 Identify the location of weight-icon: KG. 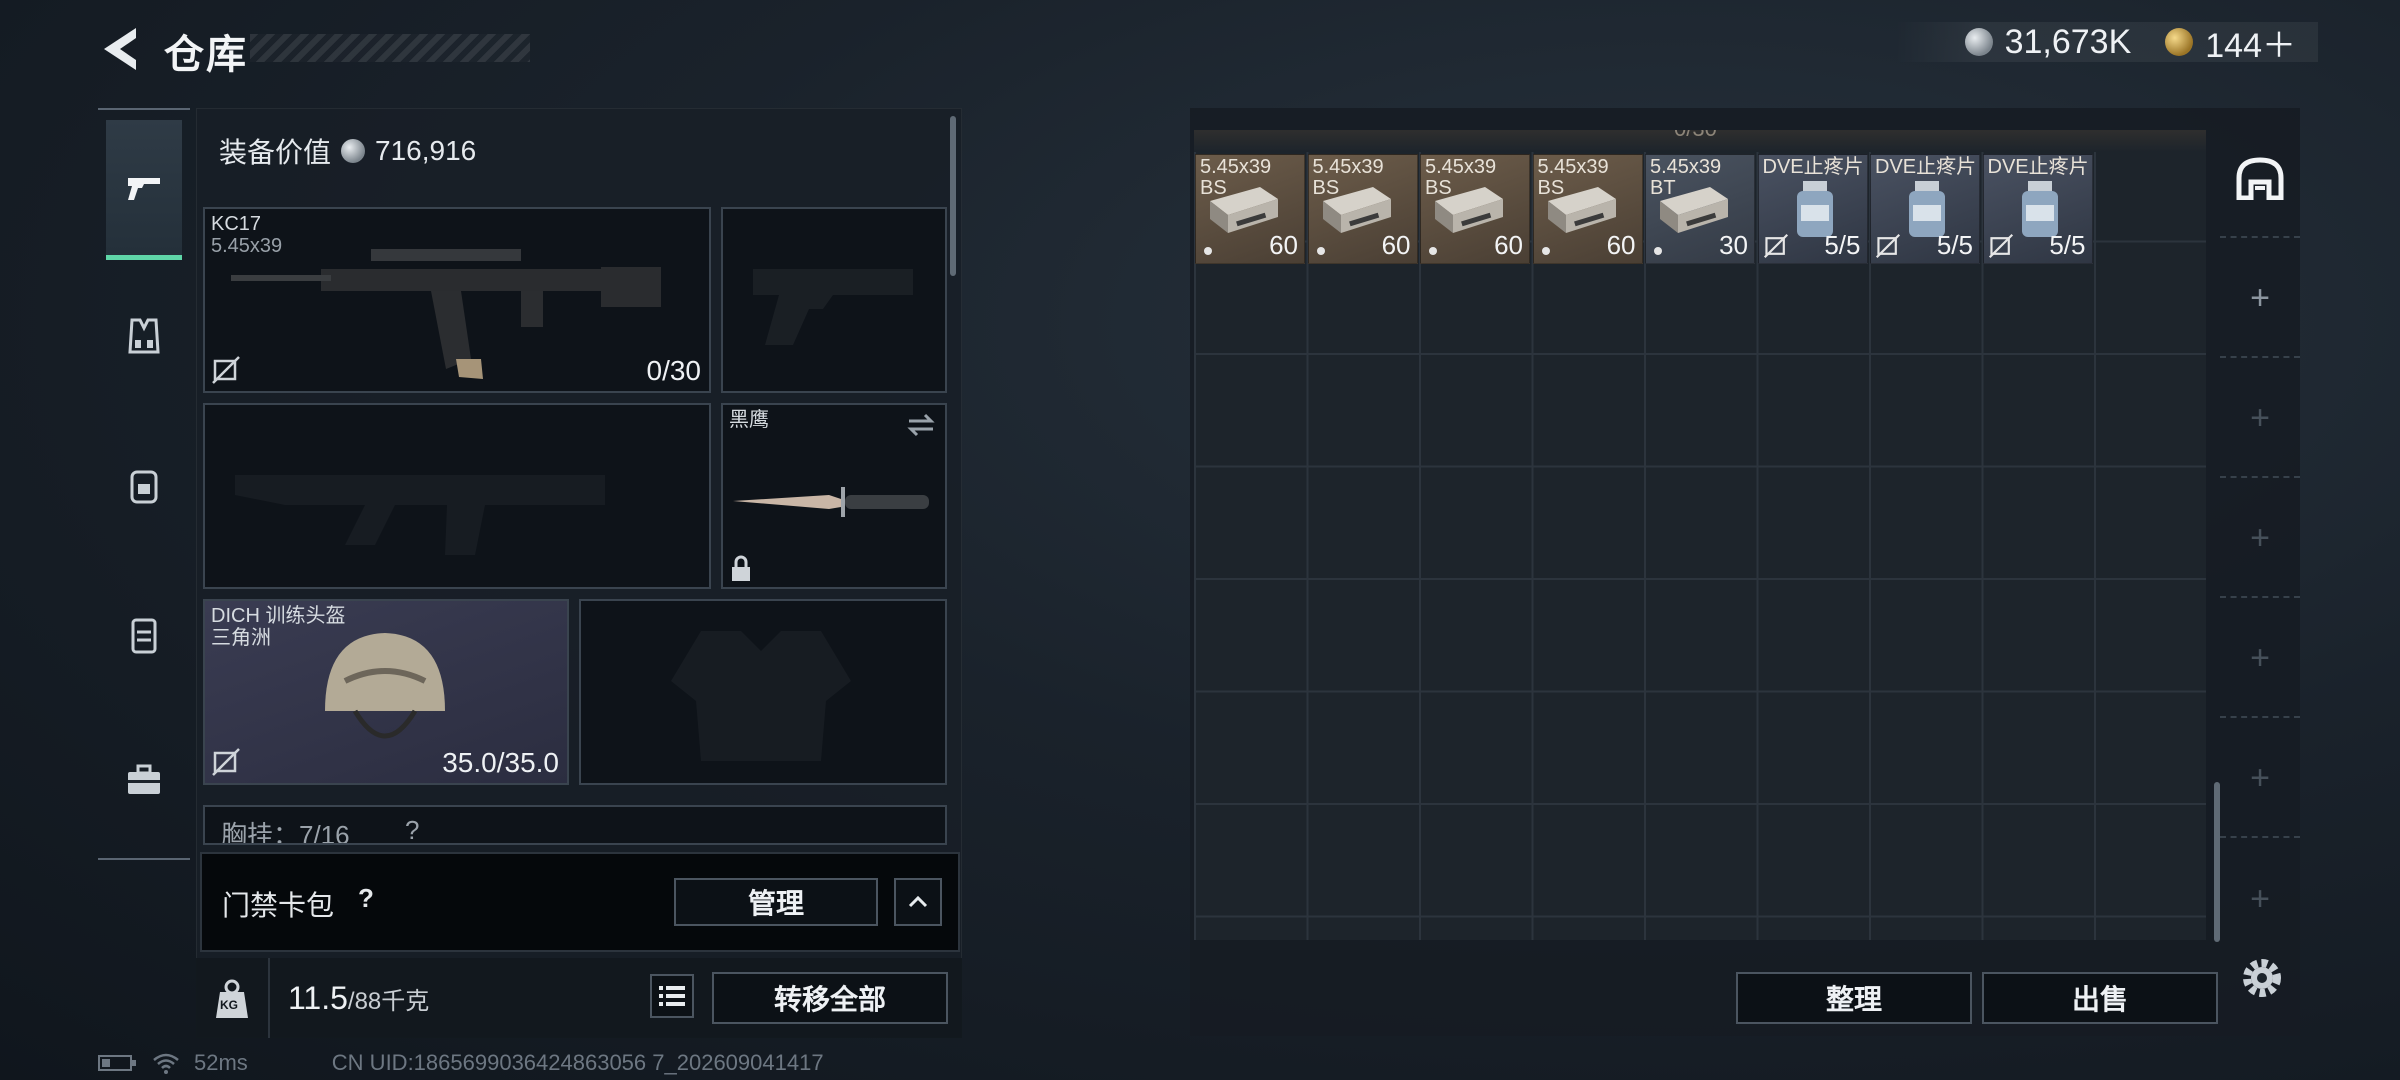
(232, 999).